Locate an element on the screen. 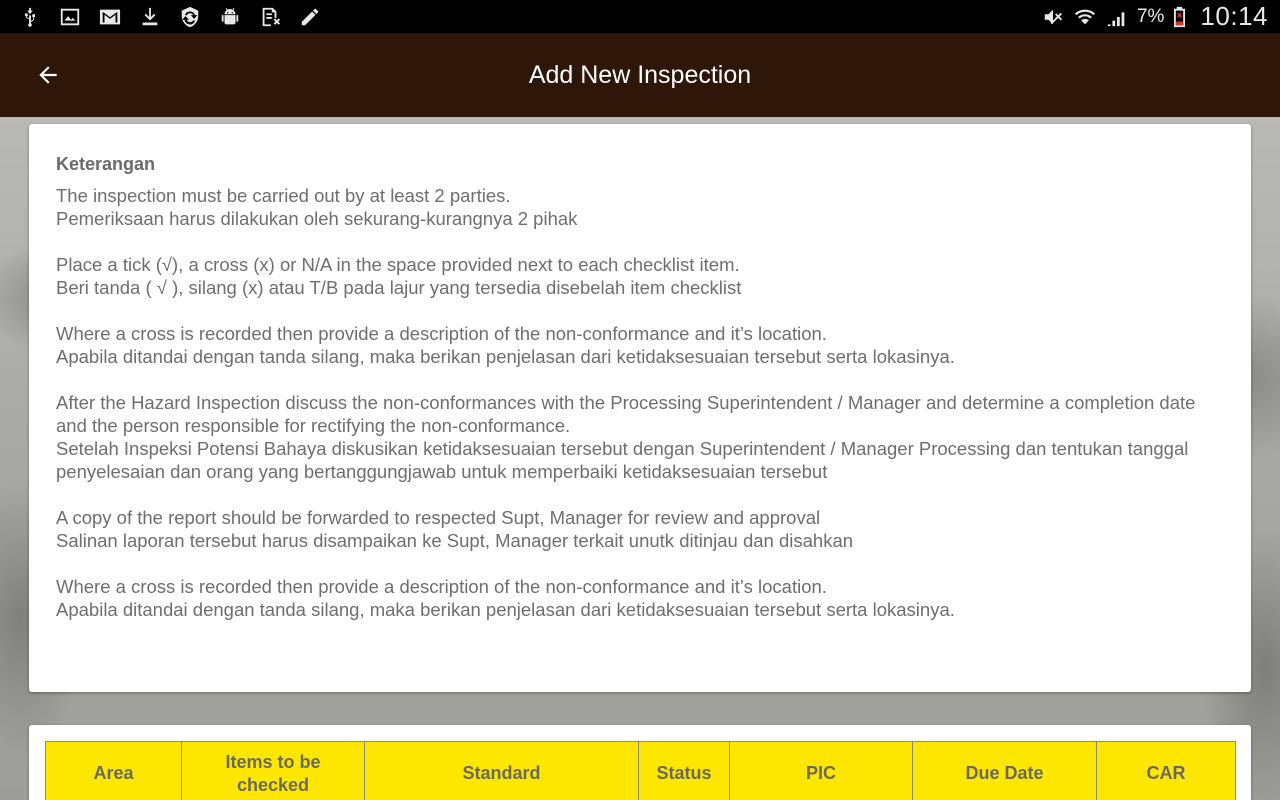 Image resolution: width=1280 pixels, height=800 pixels. image-icon is located at coordinates (70, 17).